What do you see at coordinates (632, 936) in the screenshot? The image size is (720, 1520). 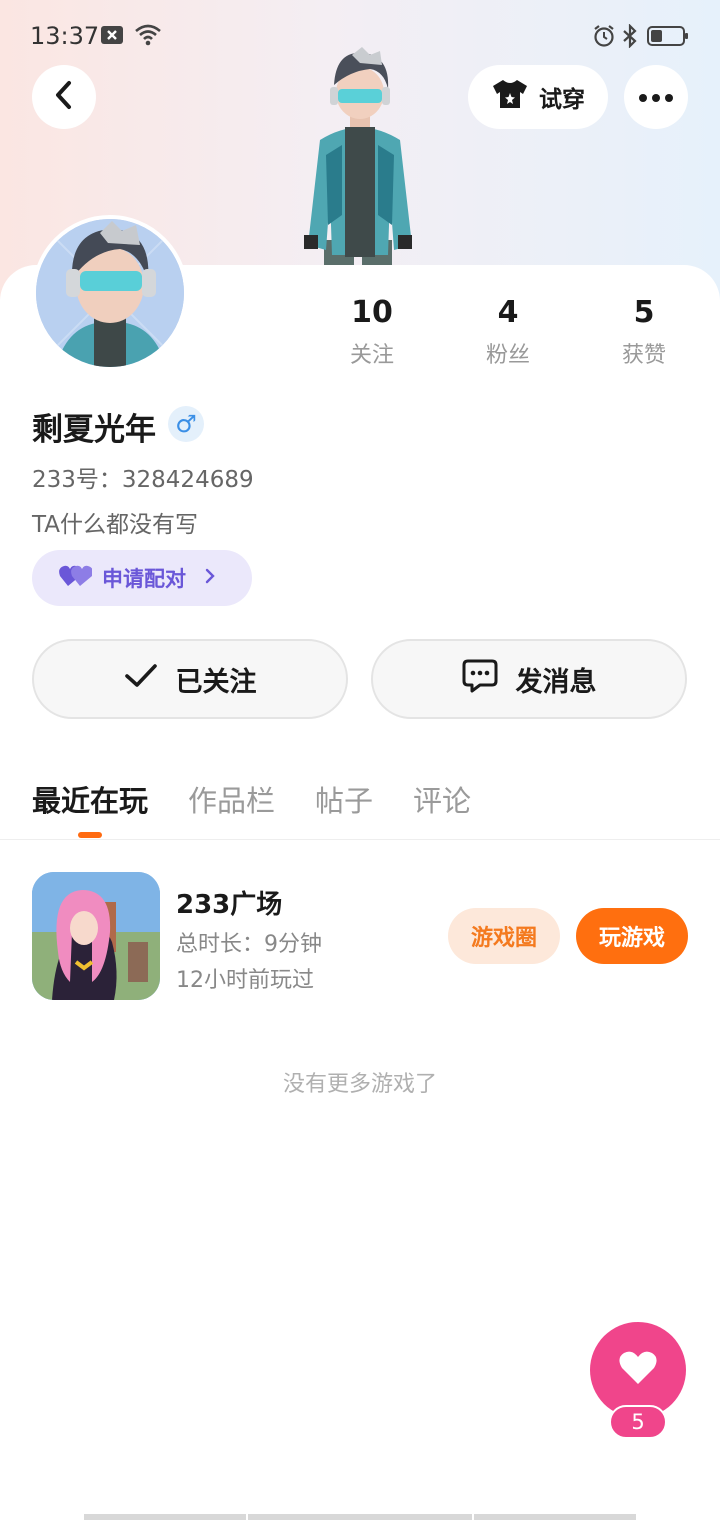 I see `play-game-button: 玩游戏` at bounding box center [632, 936].